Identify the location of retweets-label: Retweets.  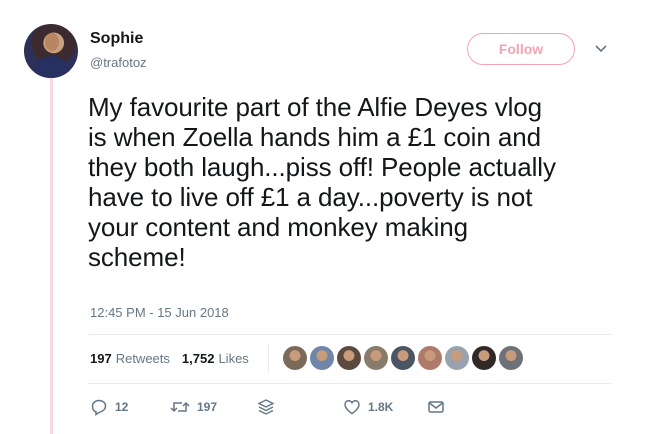
(142, 358).